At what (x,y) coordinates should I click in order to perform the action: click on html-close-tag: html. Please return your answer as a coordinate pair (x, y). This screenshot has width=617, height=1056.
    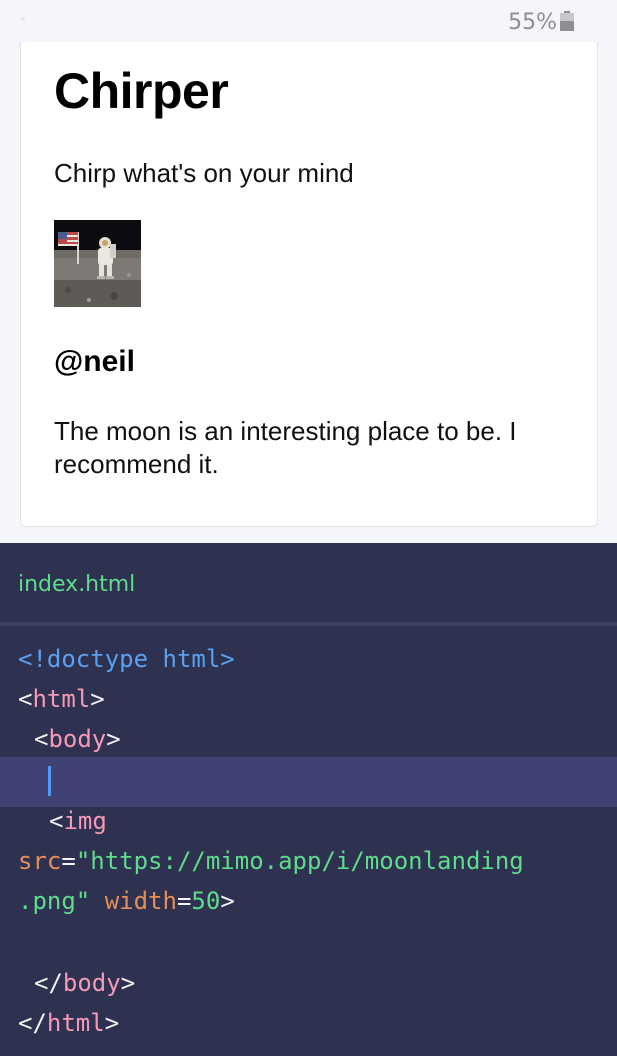
    Looking at the image, I should click on (75, 1023).